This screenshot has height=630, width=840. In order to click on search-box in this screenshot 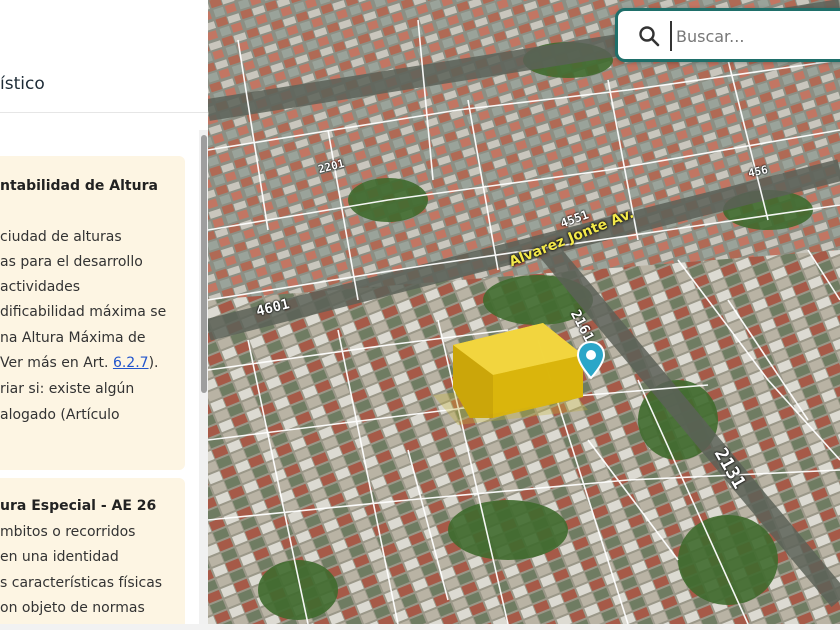, I will do `click(727, 35)`.